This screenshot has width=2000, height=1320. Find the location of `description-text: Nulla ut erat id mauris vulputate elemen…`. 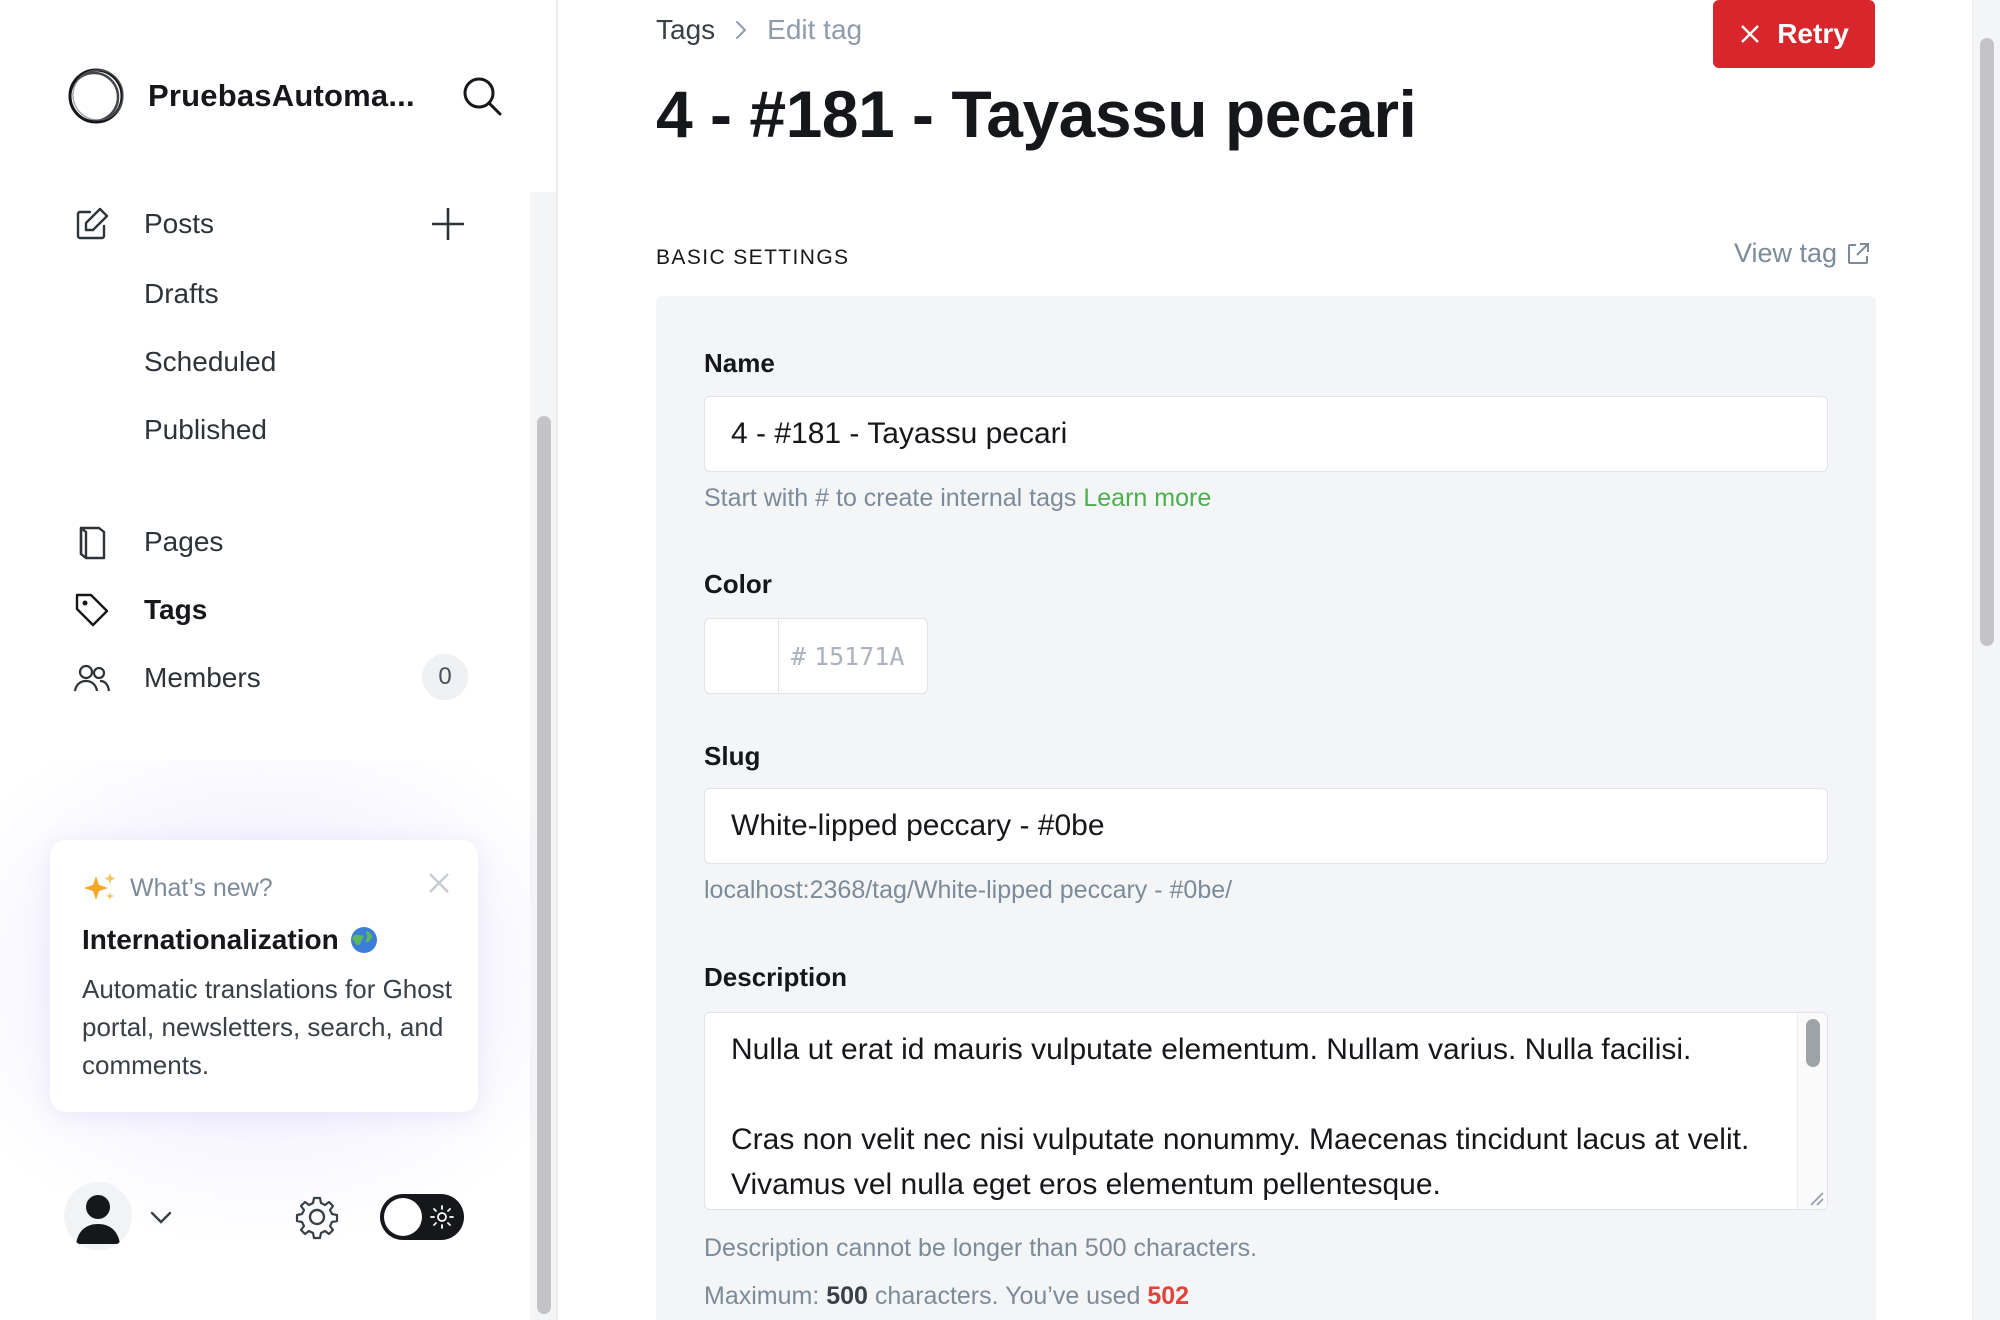

description-text: Nulla ut erat id mauris vulputate elemen… is located at coordinates (1256, 1117).